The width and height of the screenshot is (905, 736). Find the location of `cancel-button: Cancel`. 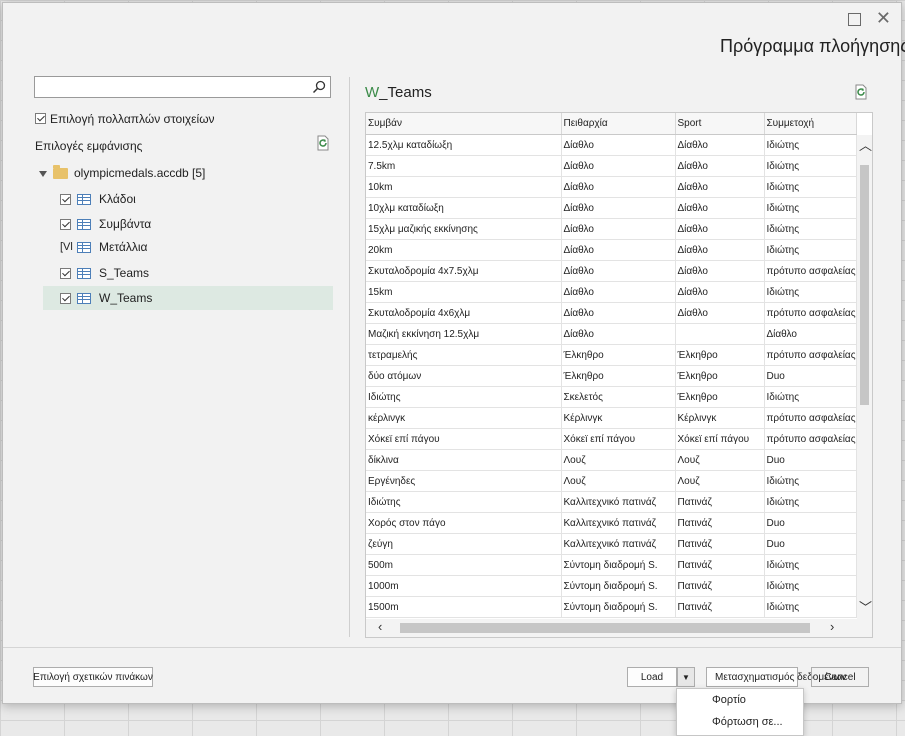

cancel-button: Cancel is located at coordinates (840, 677).